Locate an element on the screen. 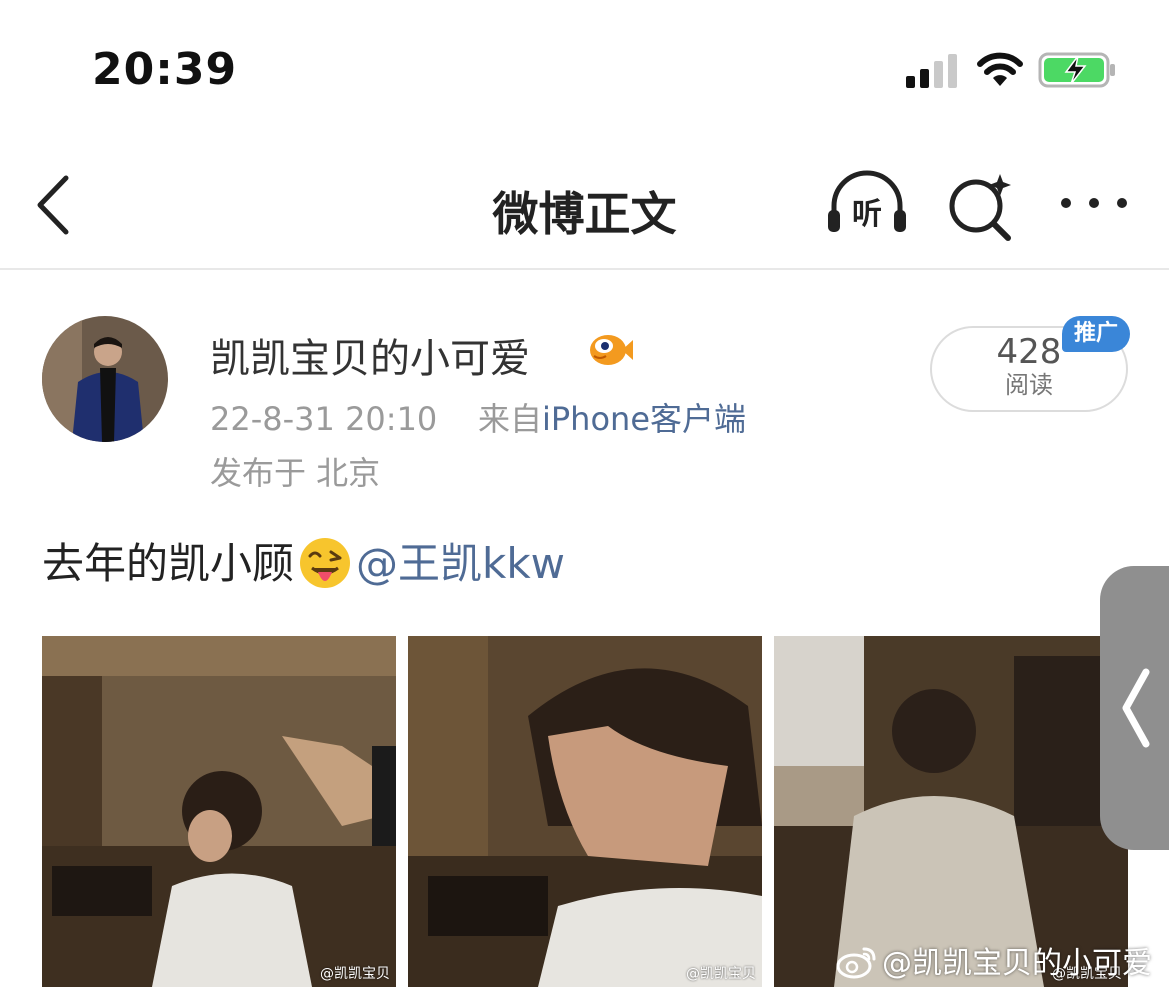 Image resolution: width=1169 pixels, height=987 pixels. post-meta: 22-8-31 20:10 来自iPhone客户端 is located at coordinates (478, 417).